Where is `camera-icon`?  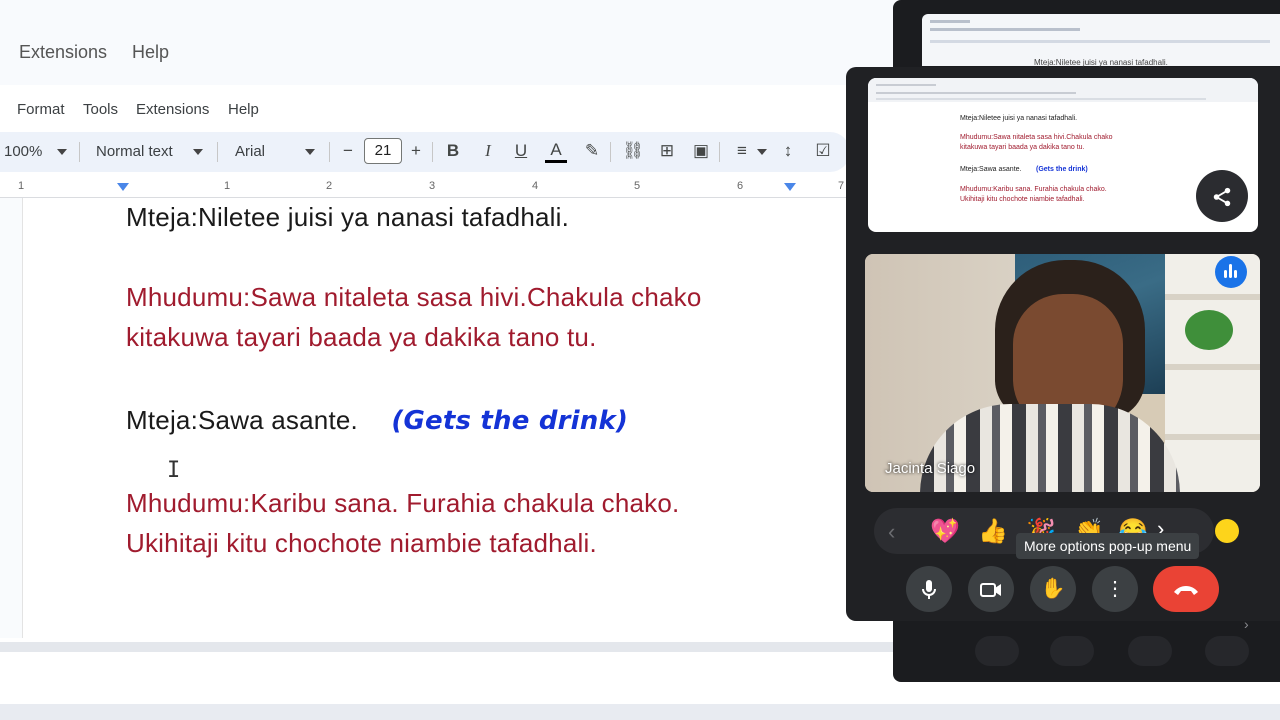
camera-icon is located at coordinates (991, 589).